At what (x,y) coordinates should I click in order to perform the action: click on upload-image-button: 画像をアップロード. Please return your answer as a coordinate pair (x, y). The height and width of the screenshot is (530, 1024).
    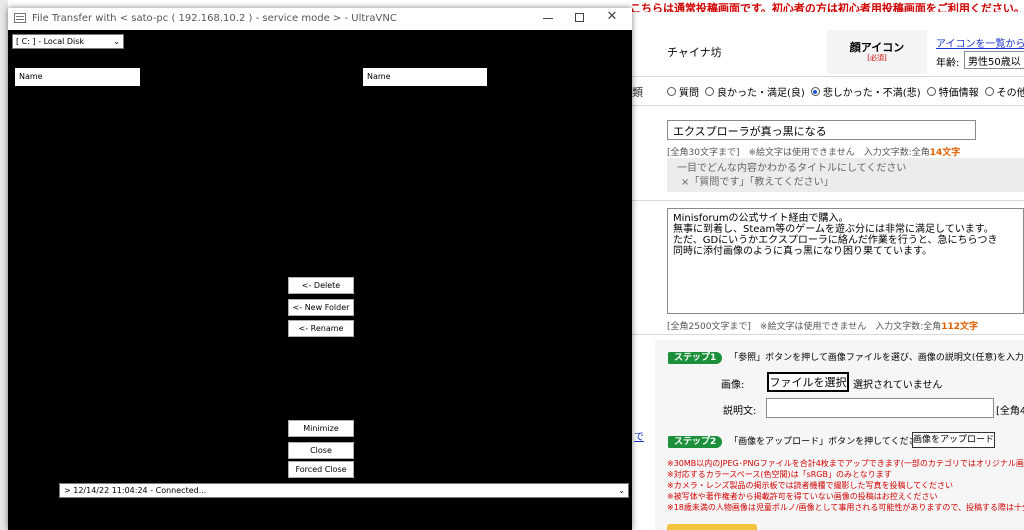
    Looking at the image, I should click on (953, 440).